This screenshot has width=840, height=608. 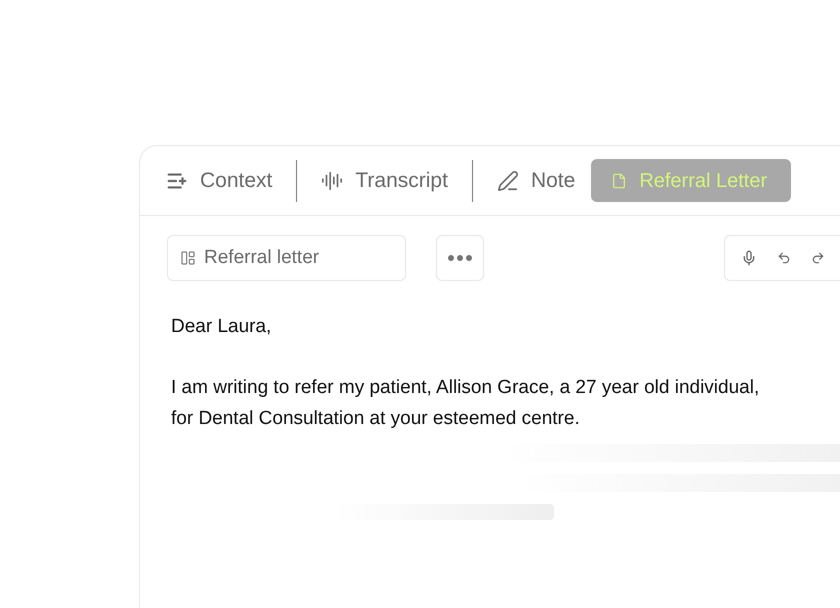 What do you see at coordinates (332, 181) in the screenshot?
I see `audio-wave-icon` at bounding box center [332, 181].